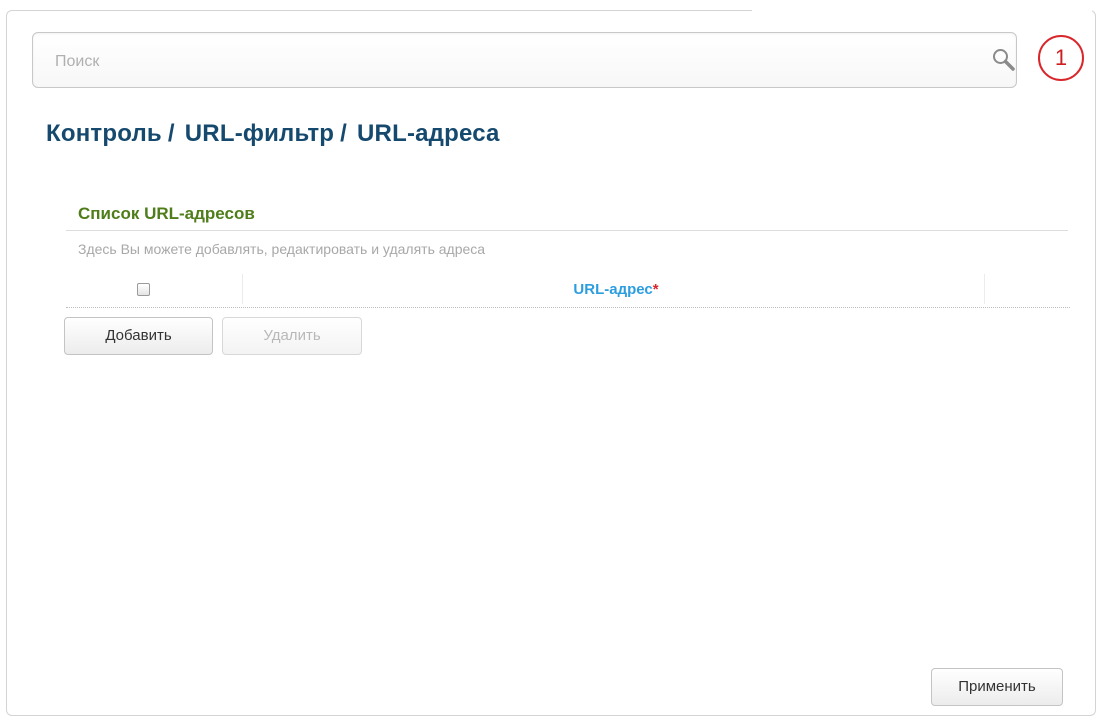  I want to click on breadcrumb-item-control: Контроль, so click(104, 133).